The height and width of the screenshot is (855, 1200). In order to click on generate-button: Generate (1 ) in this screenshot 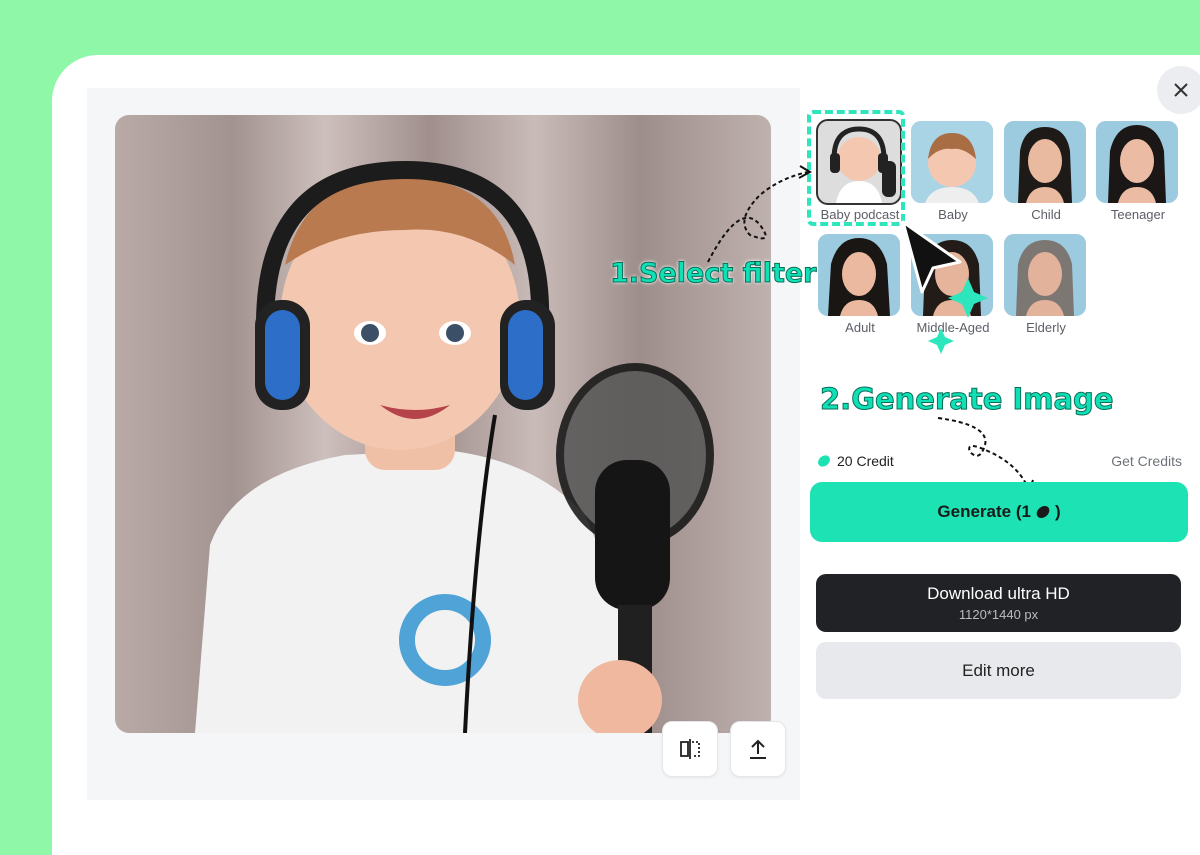, I will do `click(999, 512)`.